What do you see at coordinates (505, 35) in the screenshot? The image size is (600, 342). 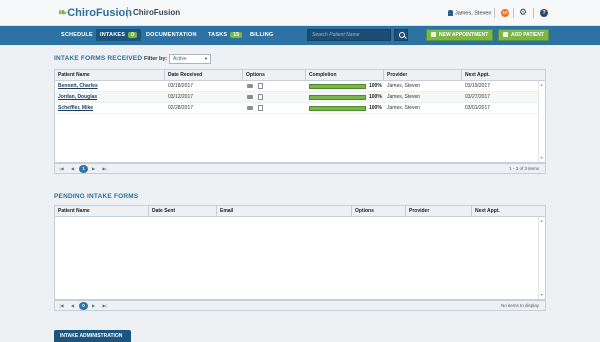 I see `add-user-icon` at bounding box center [505, 35].